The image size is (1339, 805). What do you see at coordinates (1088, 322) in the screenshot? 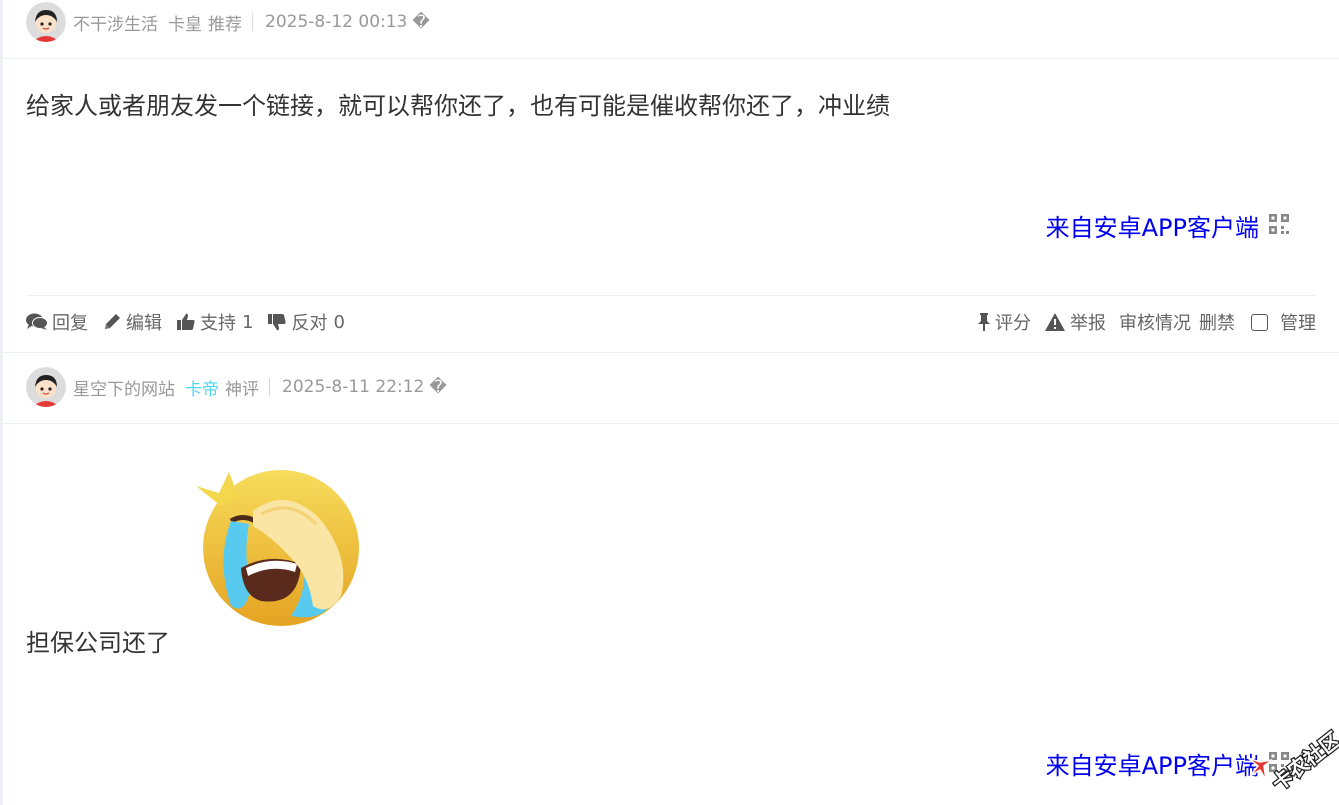
I see `report-label: 举报` at bounding box center [1088, 322].